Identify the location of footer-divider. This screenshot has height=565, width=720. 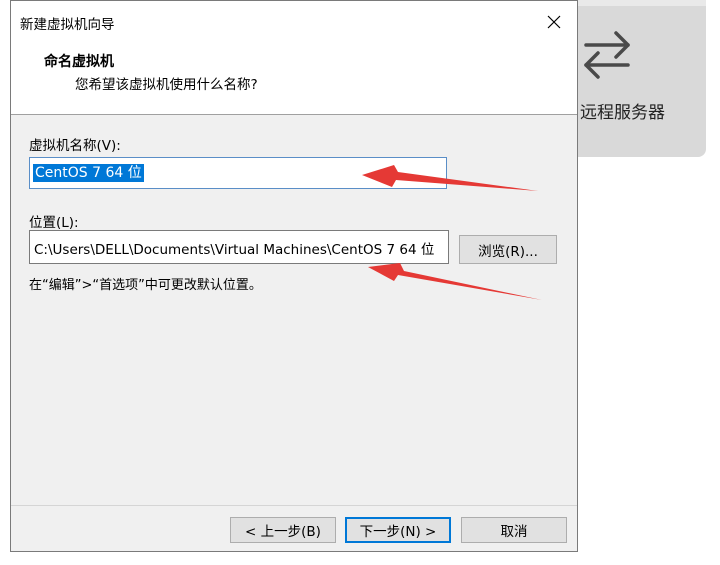
(294, 505).